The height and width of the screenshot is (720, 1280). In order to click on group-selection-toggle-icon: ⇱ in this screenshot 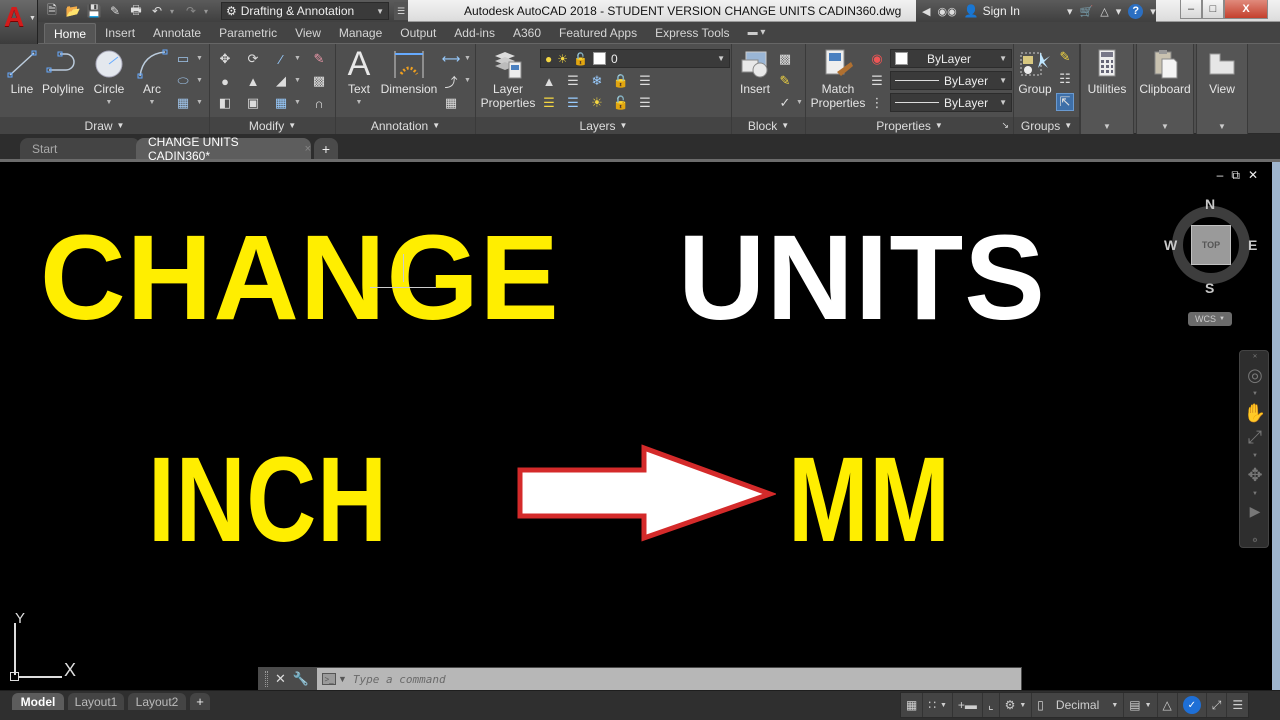, I will do `click(1065, 102)`.